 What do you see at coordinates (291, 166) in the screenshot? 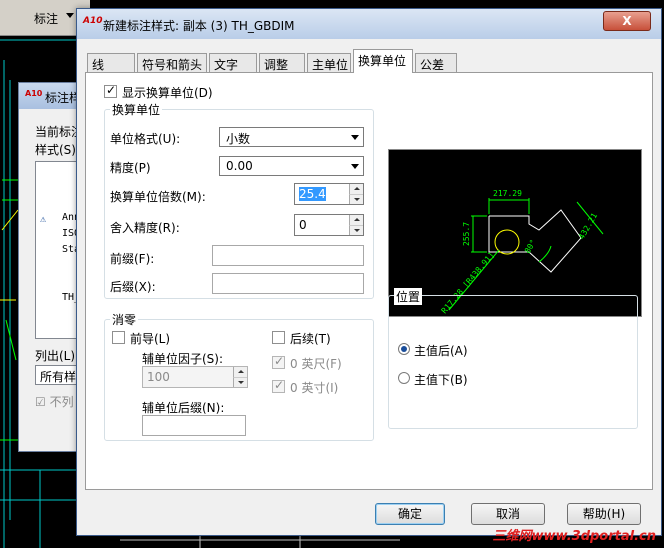
I see `precision-select: 0.00` at bounding box center [291, 166].